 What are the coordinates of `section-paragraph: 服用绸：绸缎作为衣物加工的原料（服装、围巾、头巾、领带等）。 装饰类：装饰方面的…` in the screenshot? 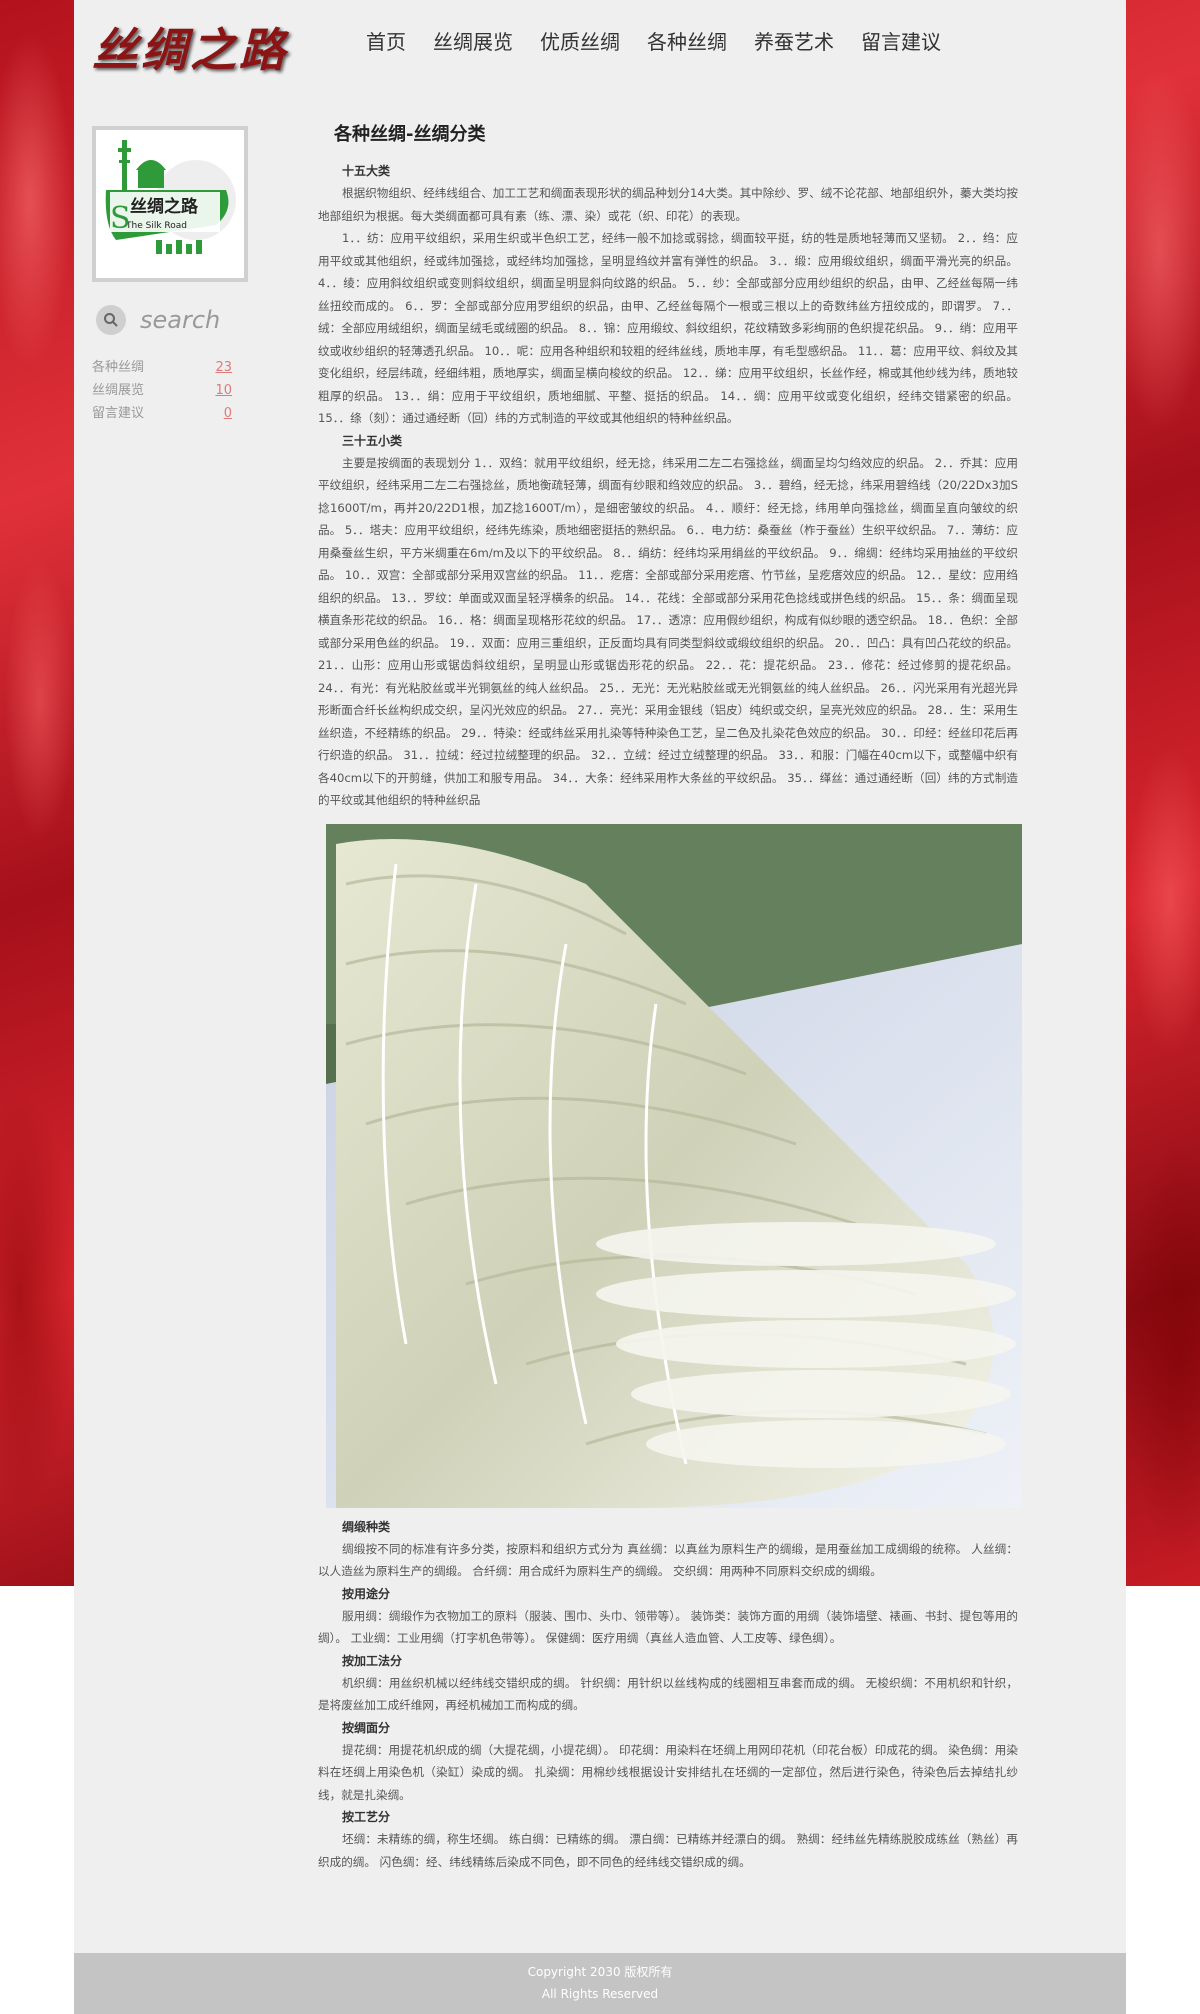 It's located at (668, 1627).